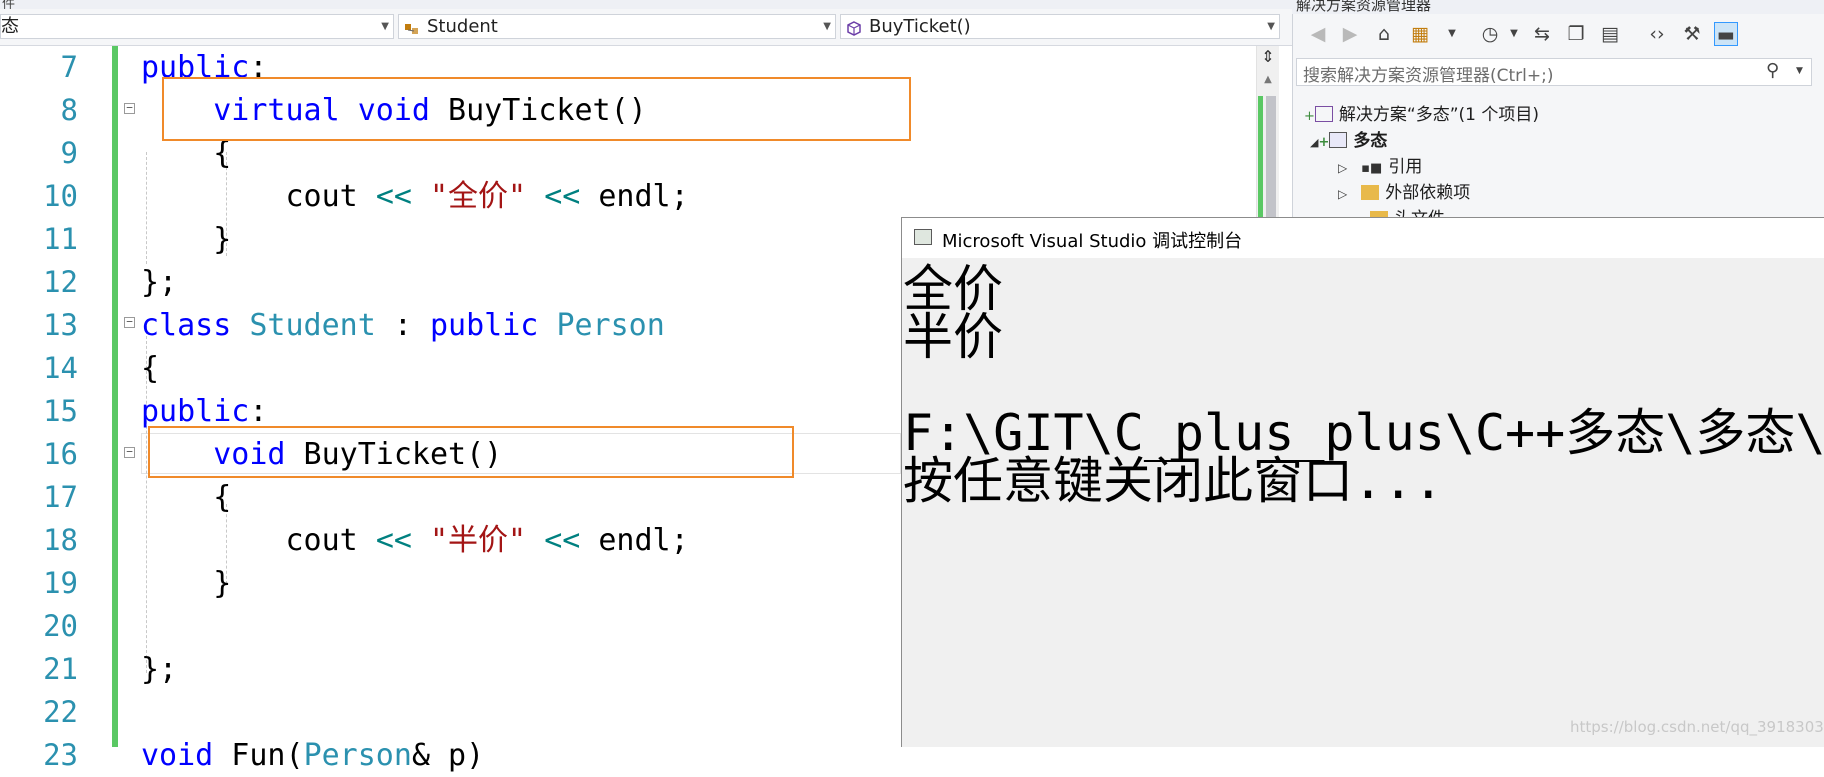 This screenshot has height=777, width=1824. Describe the element at coordinates (69, 110) in the screenshot. I see `line-number: 8` at that location.